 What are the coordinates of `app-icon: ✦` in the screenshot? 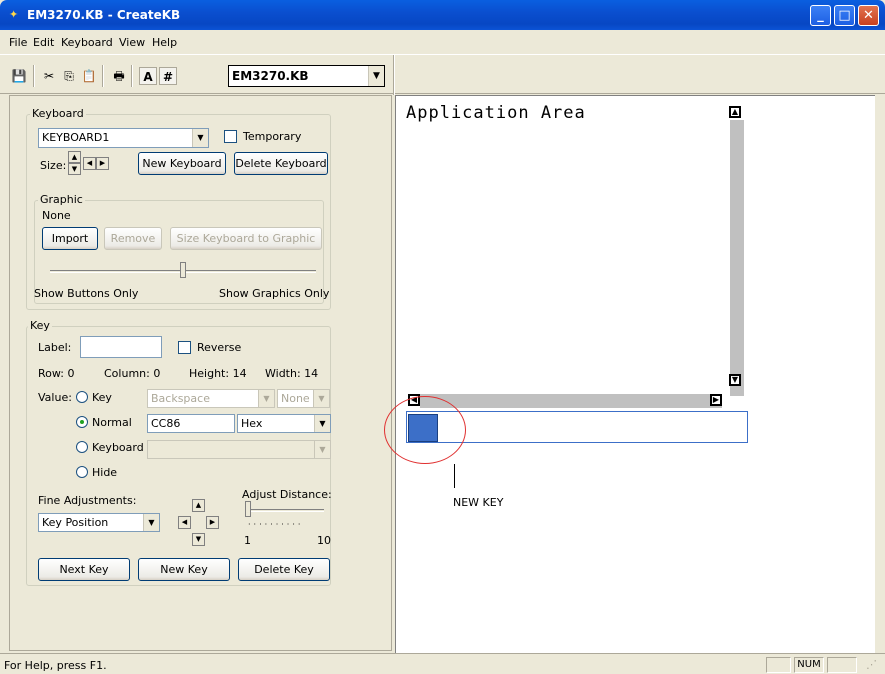 It's located at (14, 14).